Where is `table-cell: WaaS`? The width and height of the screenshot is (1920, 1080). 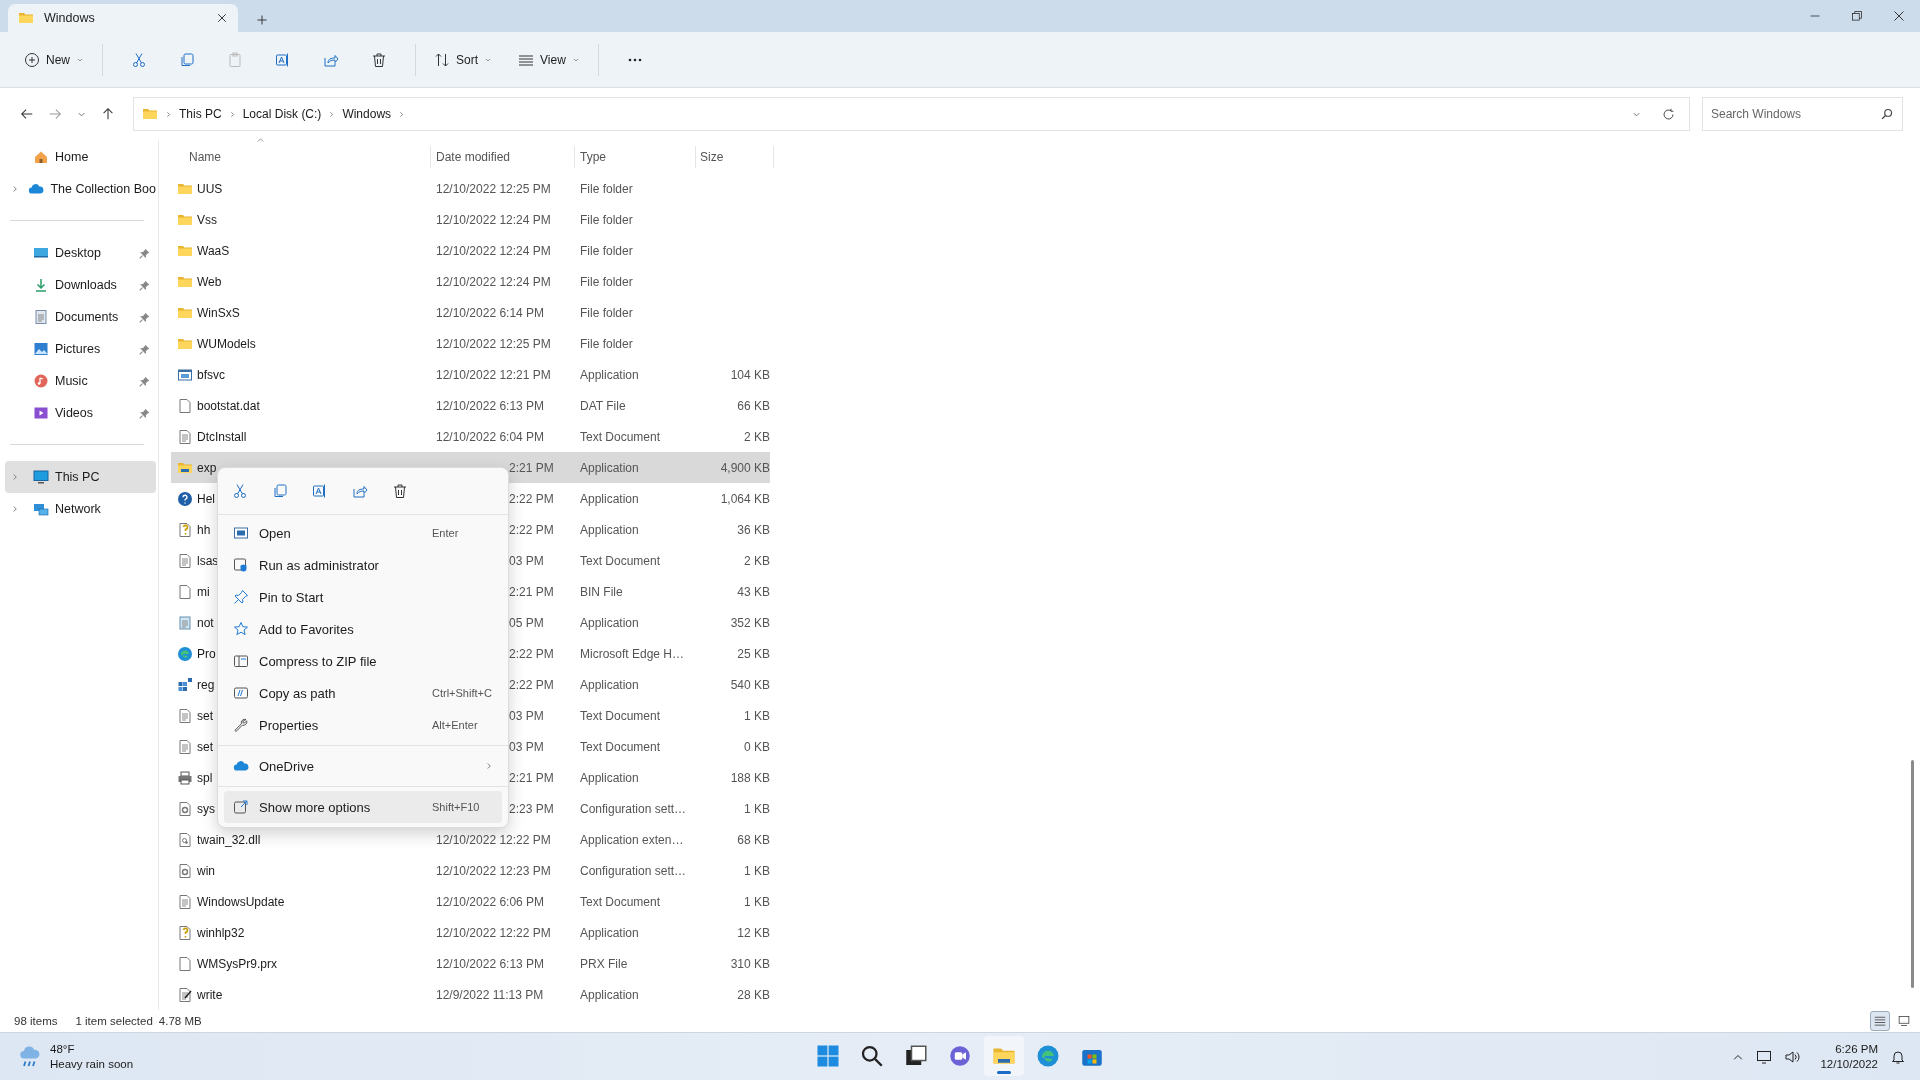 table-cell: WaaS is located at coordinates (213, 250).